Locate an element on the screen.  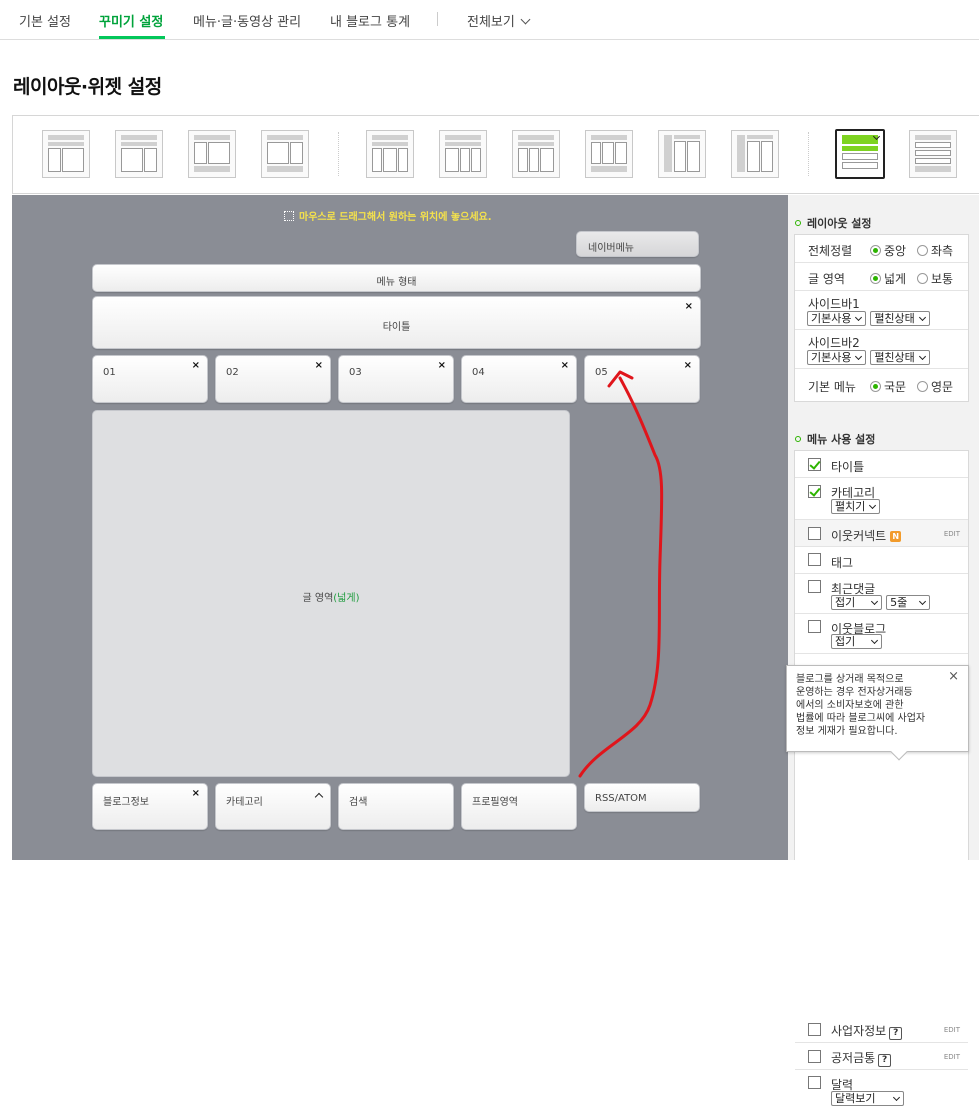
slot-widget-05: 05 × is located at coordinates (642, 379).